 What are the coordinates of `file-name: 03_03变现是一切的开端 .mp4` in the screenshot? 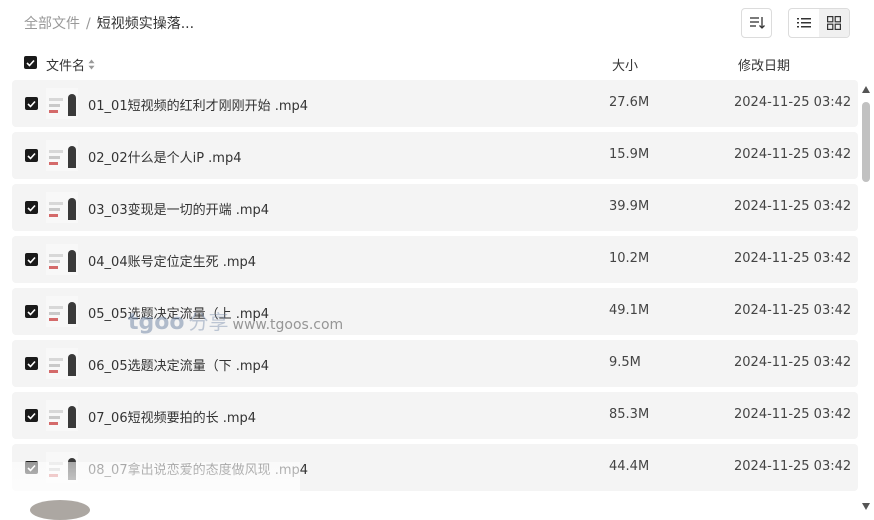 It's located at (178, 208).